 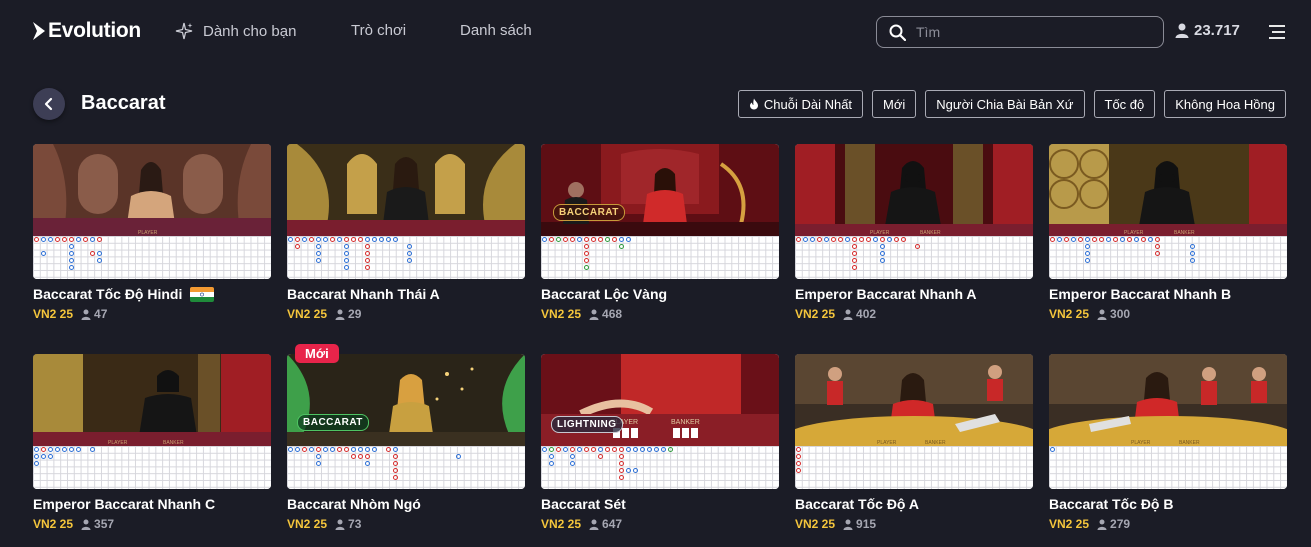 I want to click on search-input, so click(x=1031, y=32).